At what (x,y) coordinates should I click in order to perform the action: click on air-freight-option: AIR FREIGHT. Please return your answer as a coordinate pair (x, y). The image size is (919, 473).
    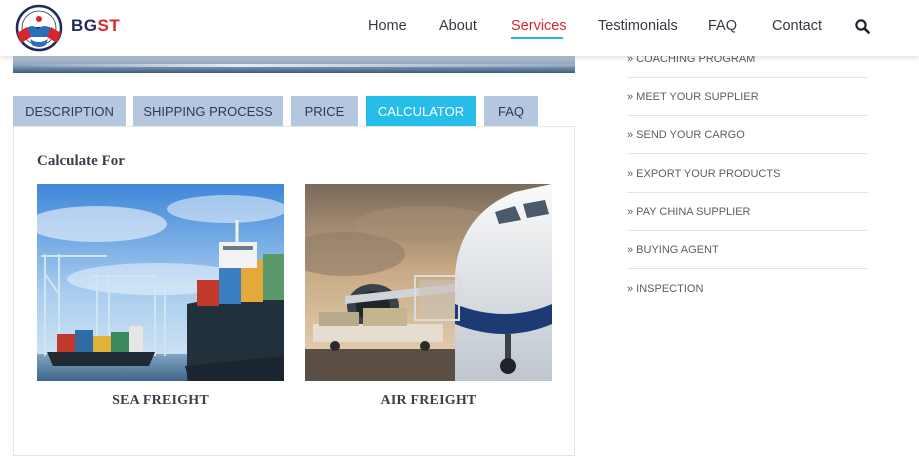
    Looking at the image, I should click on (428, 304).